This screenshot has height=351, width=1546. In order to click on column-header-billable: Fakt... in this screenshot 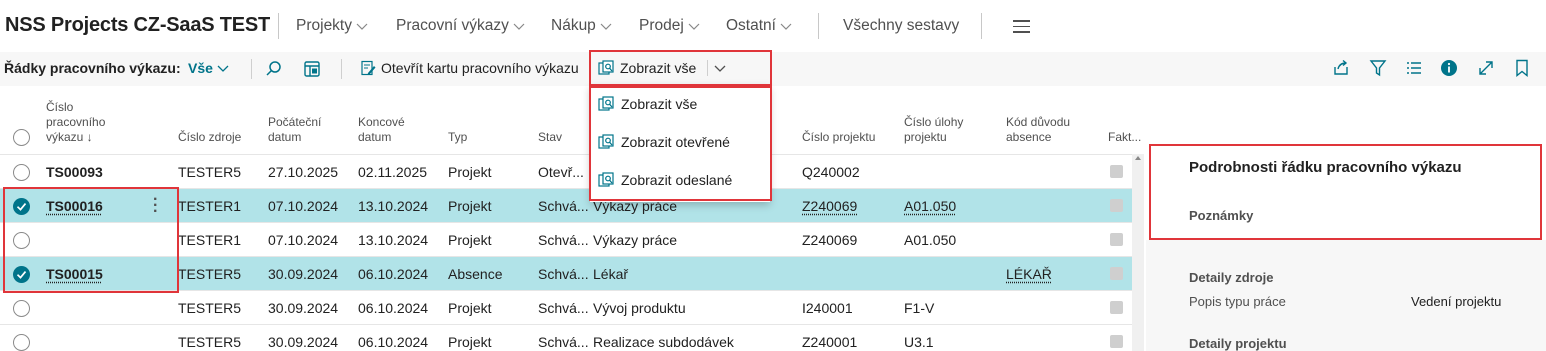, I will do `click(1124, 137)`.